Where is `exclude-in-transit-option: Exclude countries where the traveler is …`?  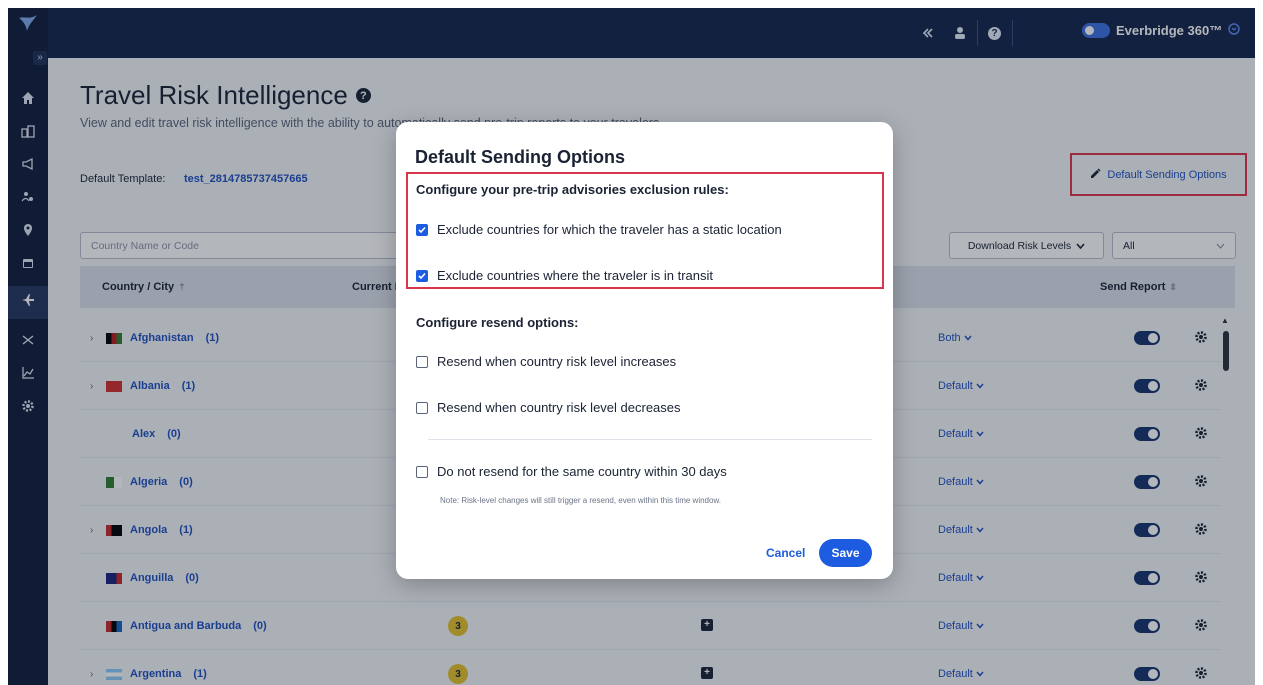 exclude-in-transit-option: Exclude countries where the traveler is … is located at coordinates (564, 275).